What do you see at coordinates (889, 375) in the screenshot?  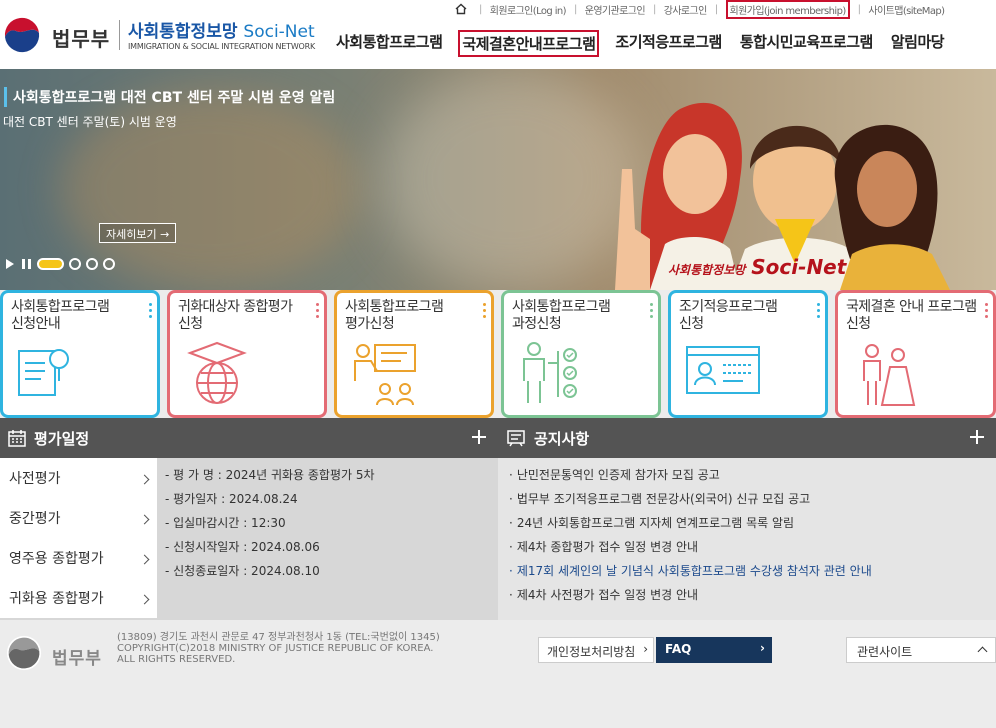 I see `wedding-couple-icon` at bounding box center [889, 375].